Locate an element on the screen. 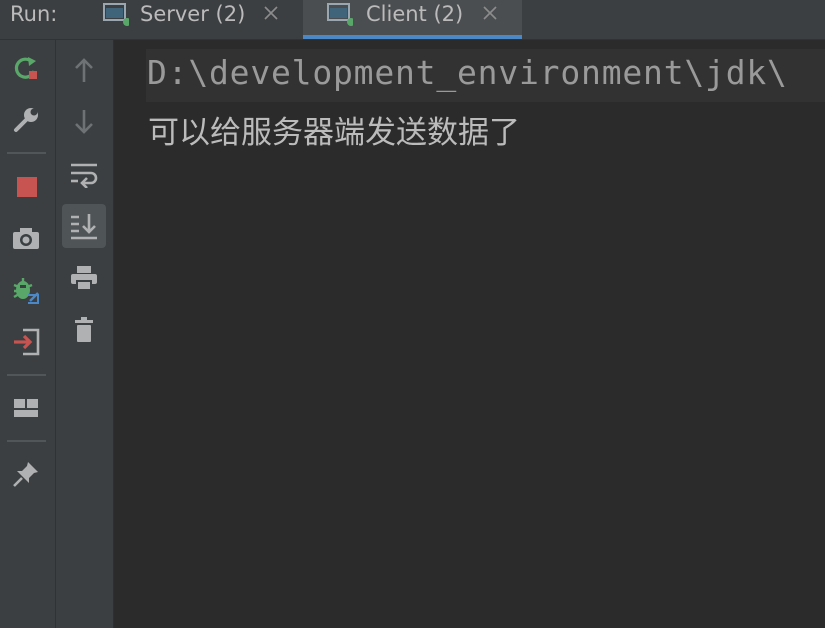  scroll-to-end-icon is located at coordinates (84, 227).